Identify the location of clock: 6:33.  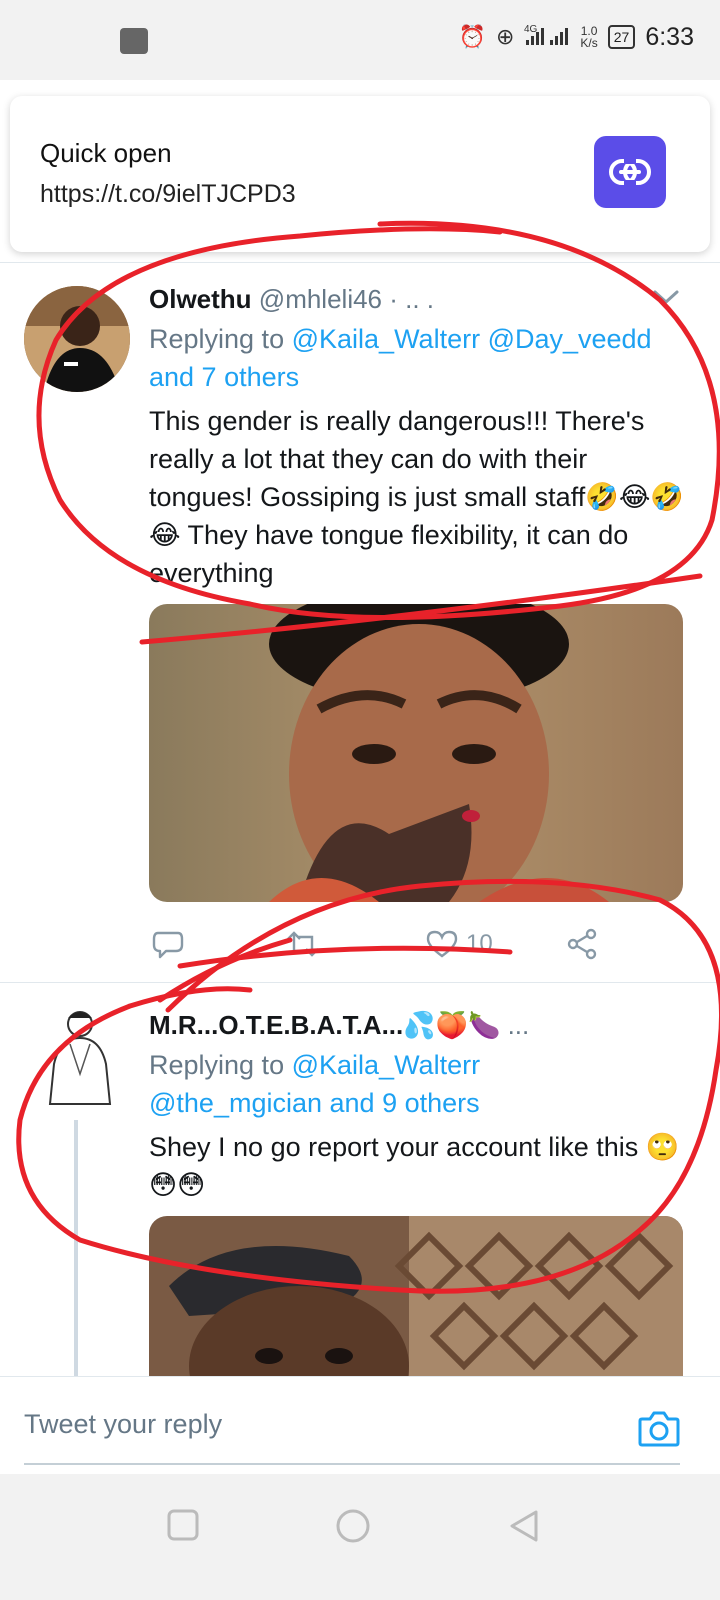
(669, 36).